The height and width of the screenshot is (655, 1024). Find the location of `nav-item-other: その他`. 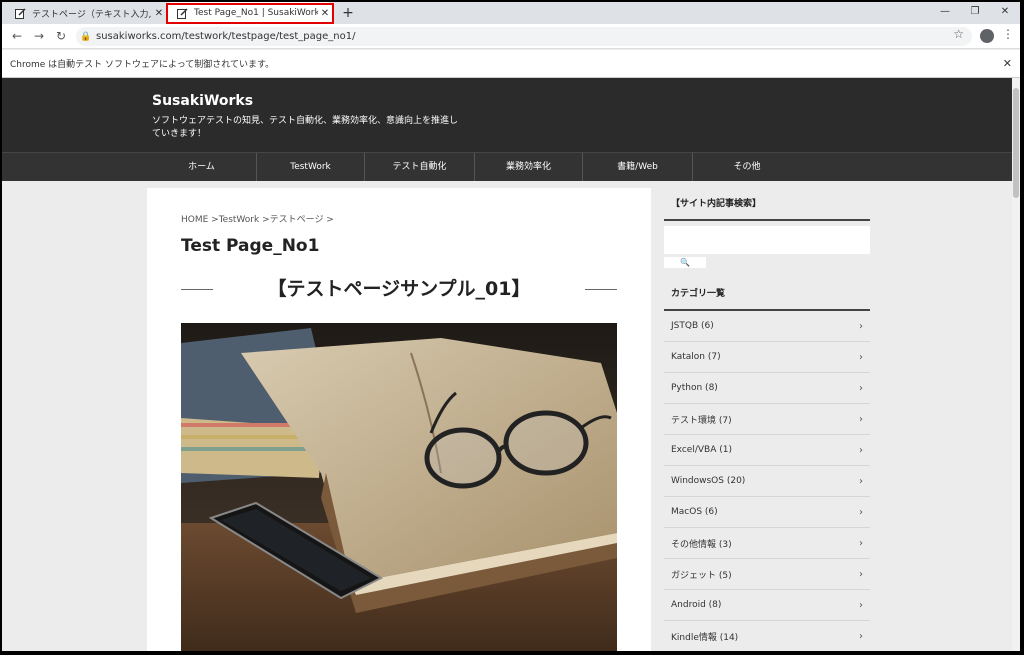

nav-item-other: その他 is located at coordinates (747, 167).